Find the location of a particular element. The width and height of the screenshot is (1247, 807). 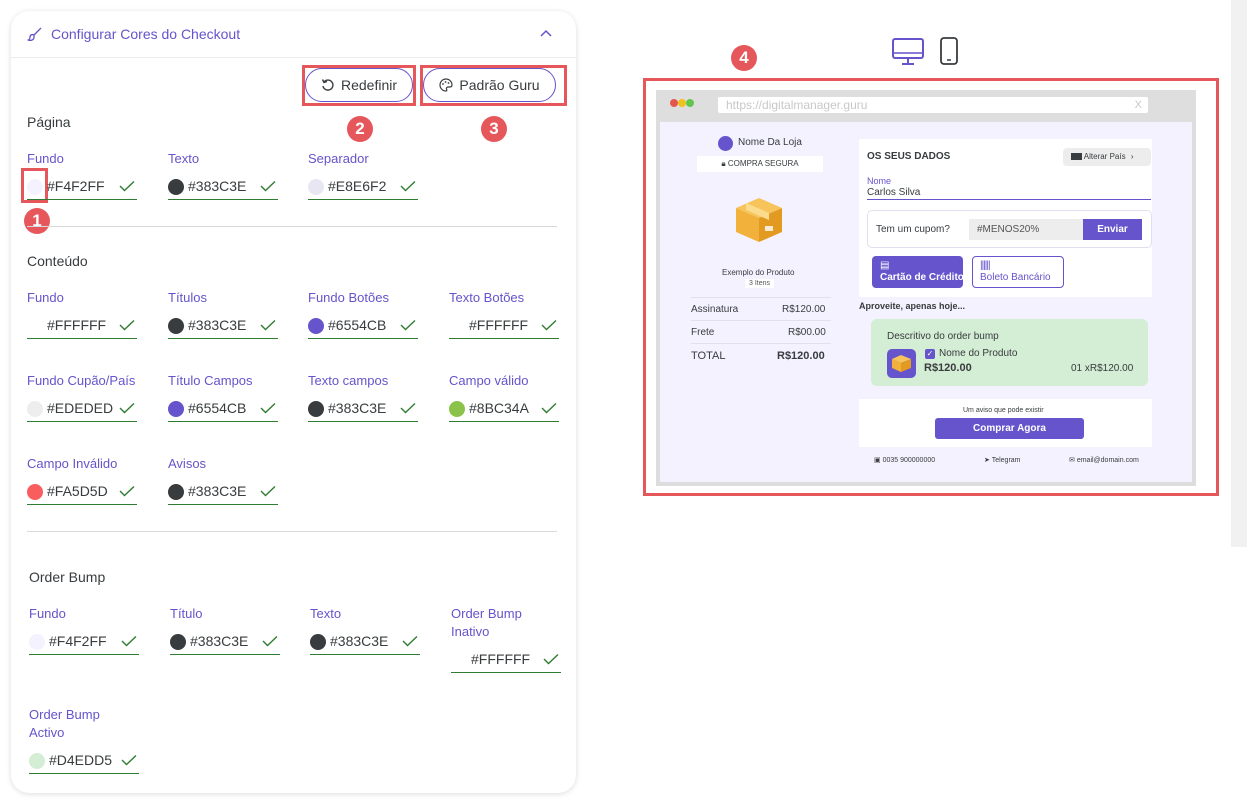

field-label: Título is located at coordinates (186, 613).